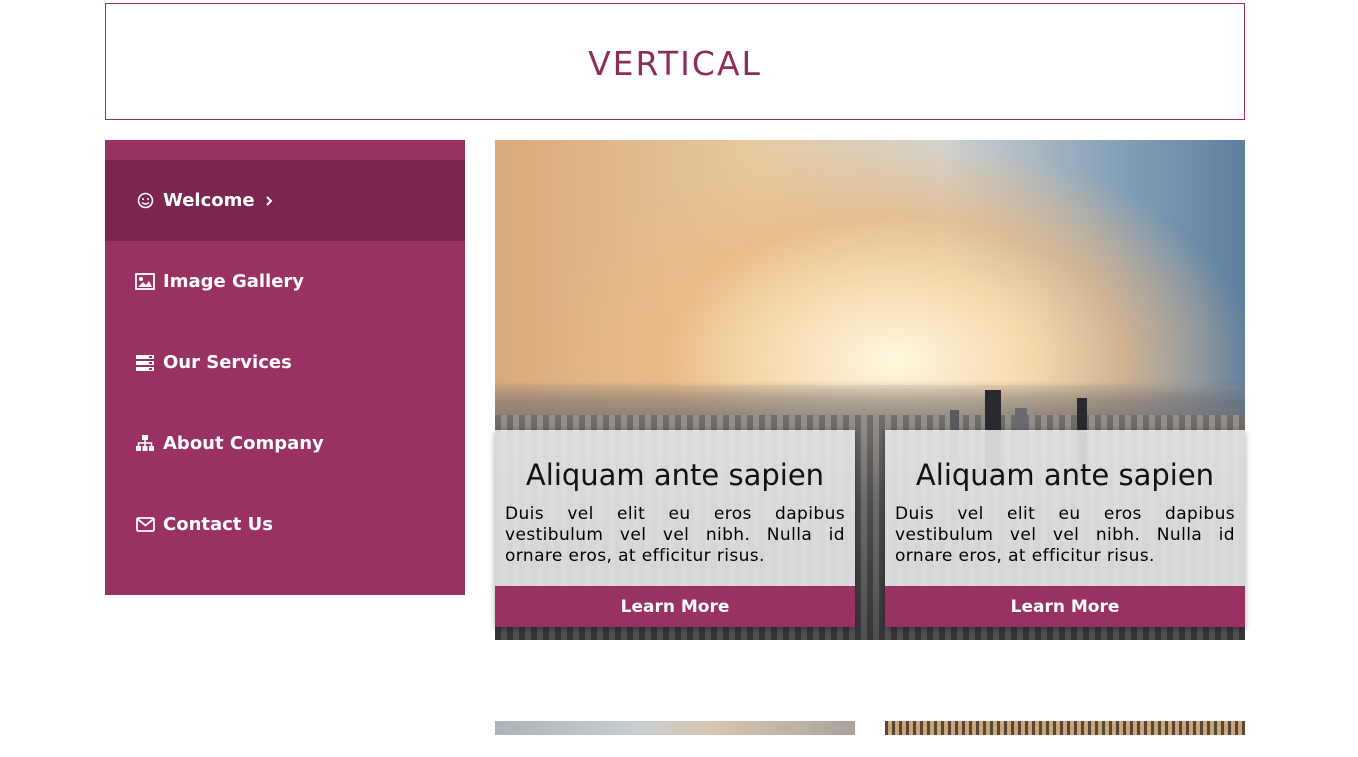  I want to click on sidebar-item-label: Contact Us, so click(218, 524).